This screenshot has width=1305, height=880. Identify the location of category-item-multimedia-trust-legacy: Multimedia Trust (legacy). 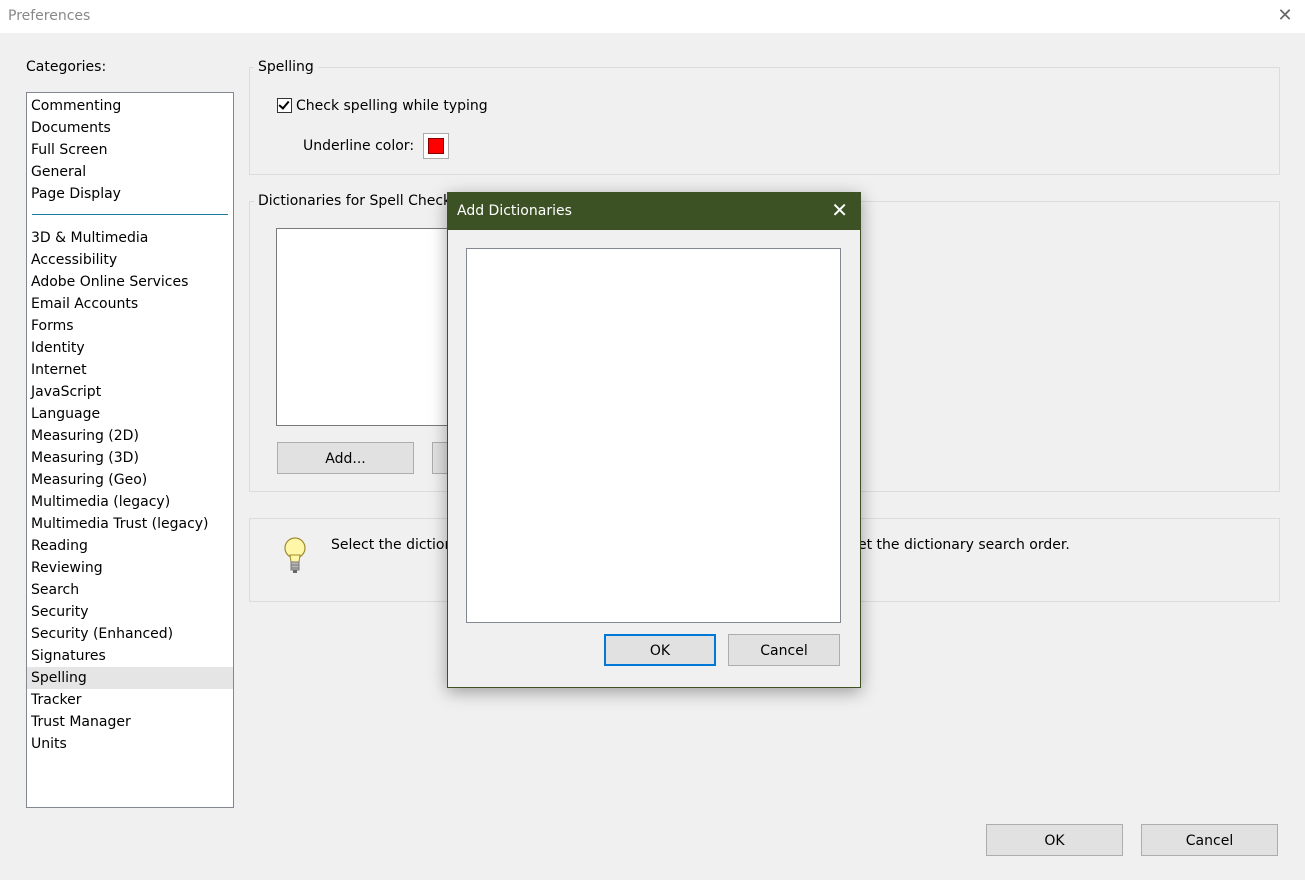
(120, 524).